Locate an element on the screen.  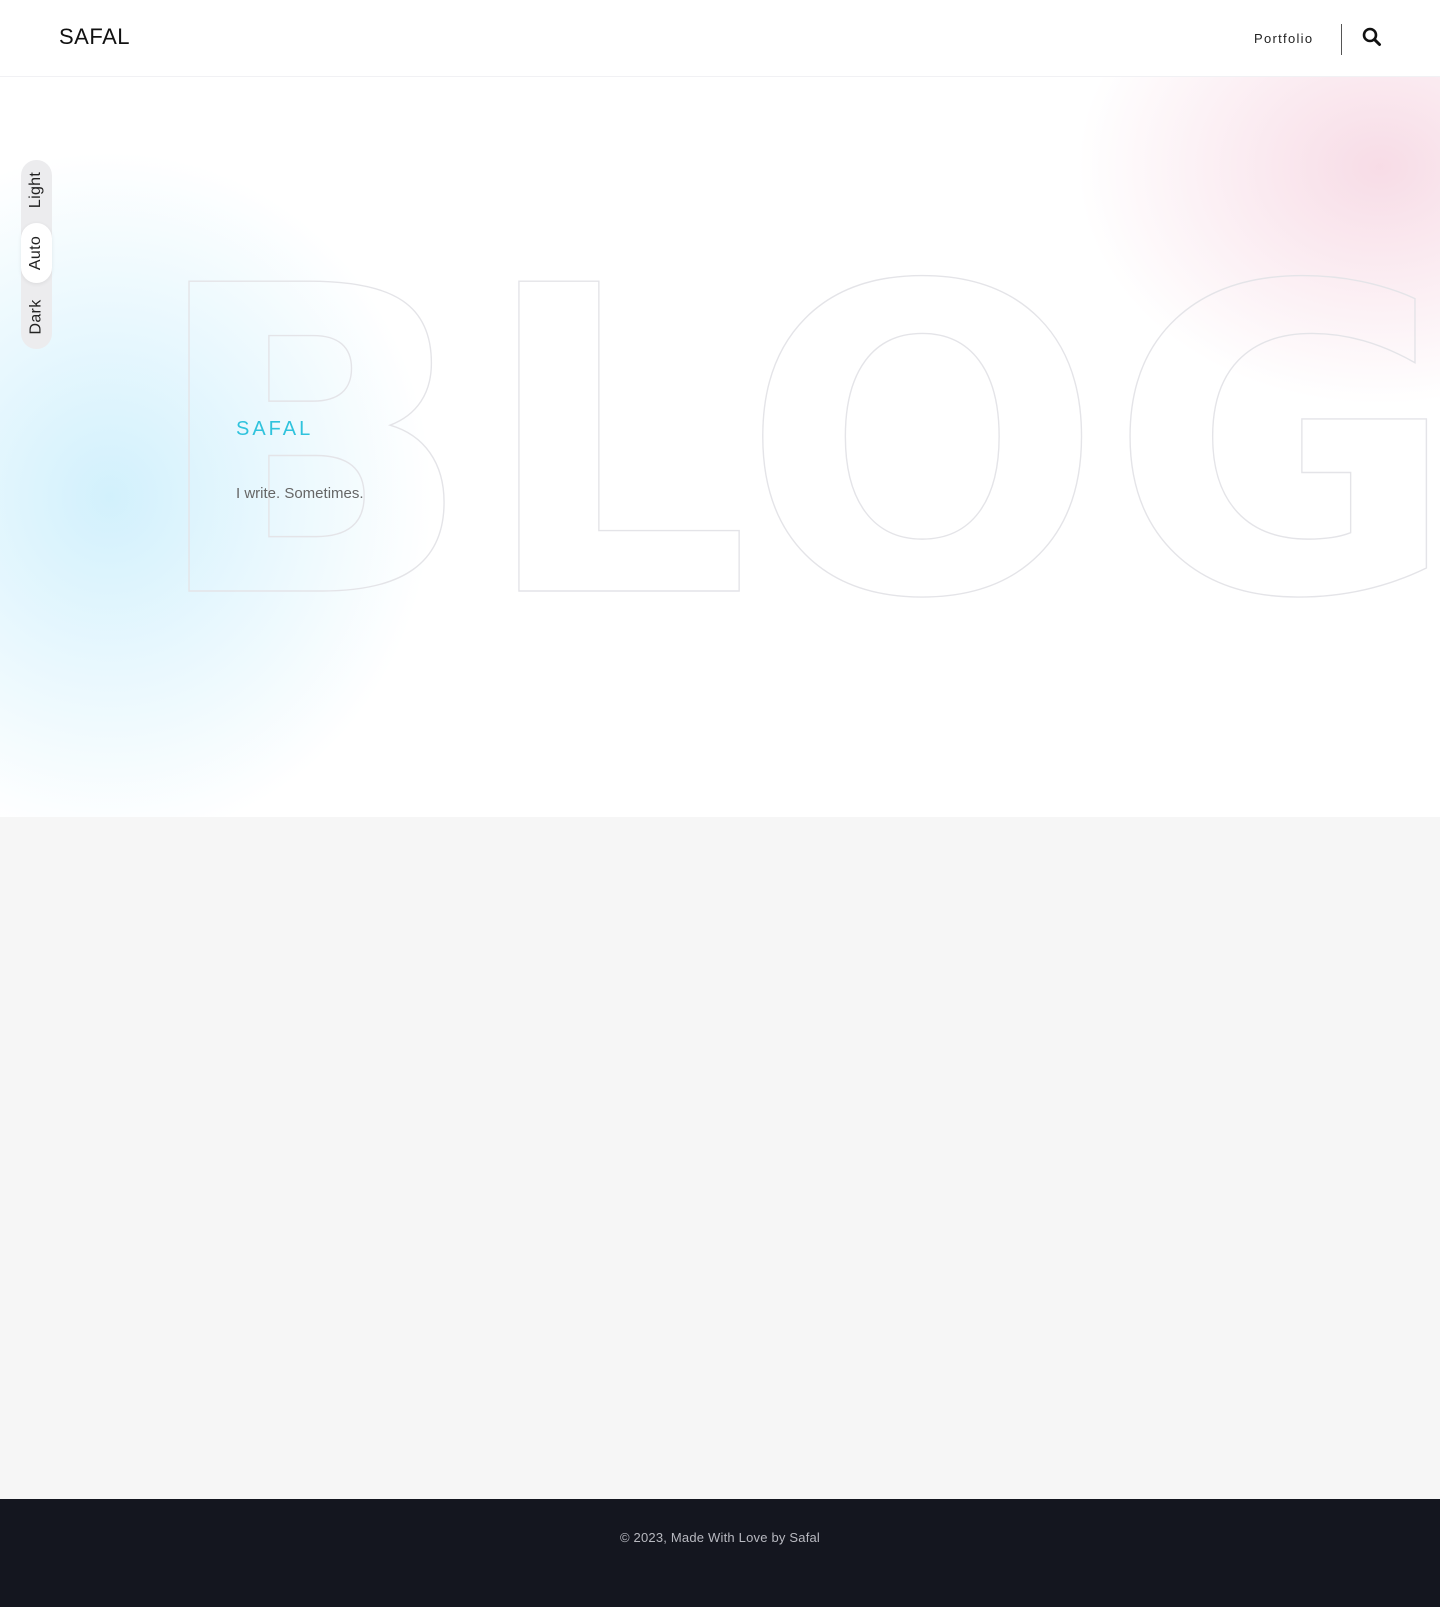
theme-option-light: Light is located at coordinates (36, 190).